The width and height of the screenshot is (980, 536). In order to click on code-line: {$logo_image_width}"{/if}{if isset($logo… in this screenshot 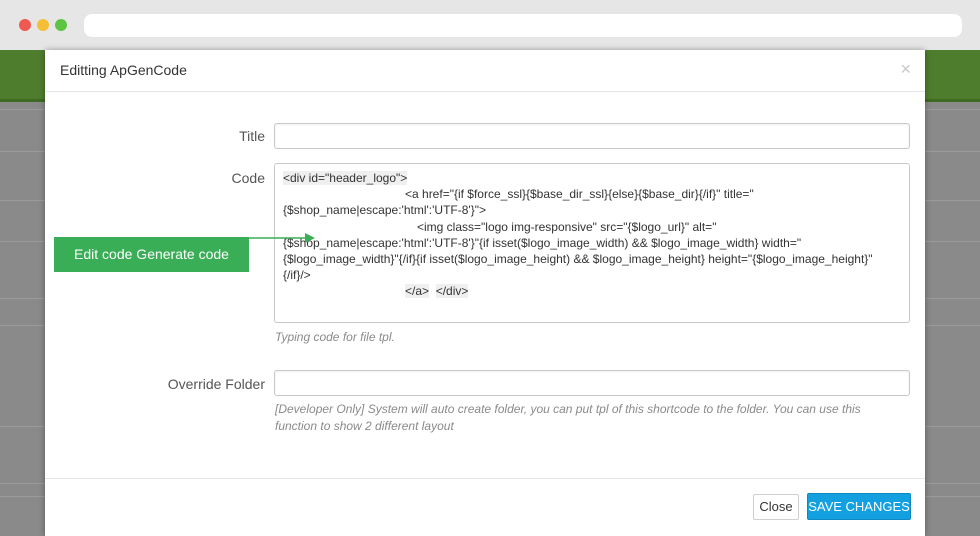, I will do `click(578, 258)`.